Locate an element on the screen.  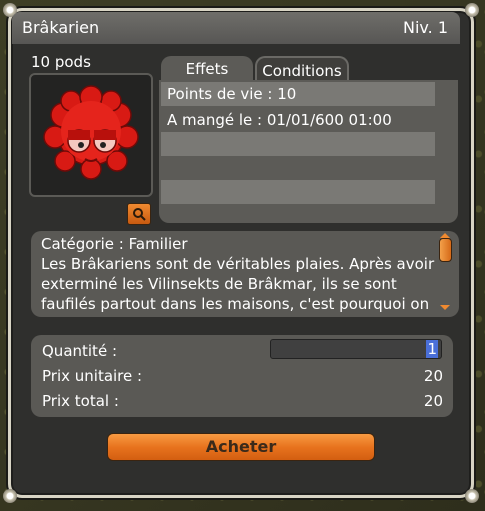
scroll-down-arrow-icon is located at coordinates (445, 307).